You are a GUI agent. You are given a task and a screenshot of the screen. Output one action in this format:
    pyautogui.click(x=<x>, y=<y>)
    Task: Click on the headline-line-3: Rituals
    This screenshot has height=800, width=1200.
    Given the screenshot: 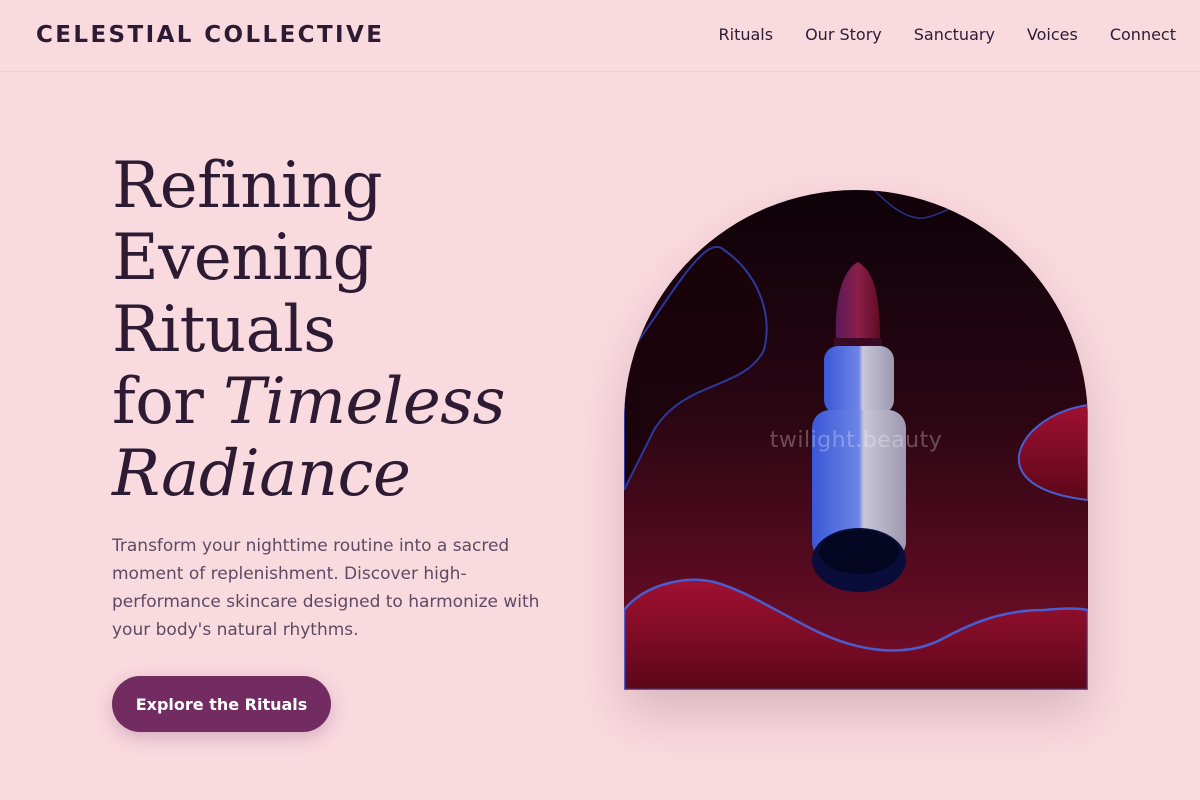 What is the action you would take?
    pyautogui.click(x=224, y=330)
    